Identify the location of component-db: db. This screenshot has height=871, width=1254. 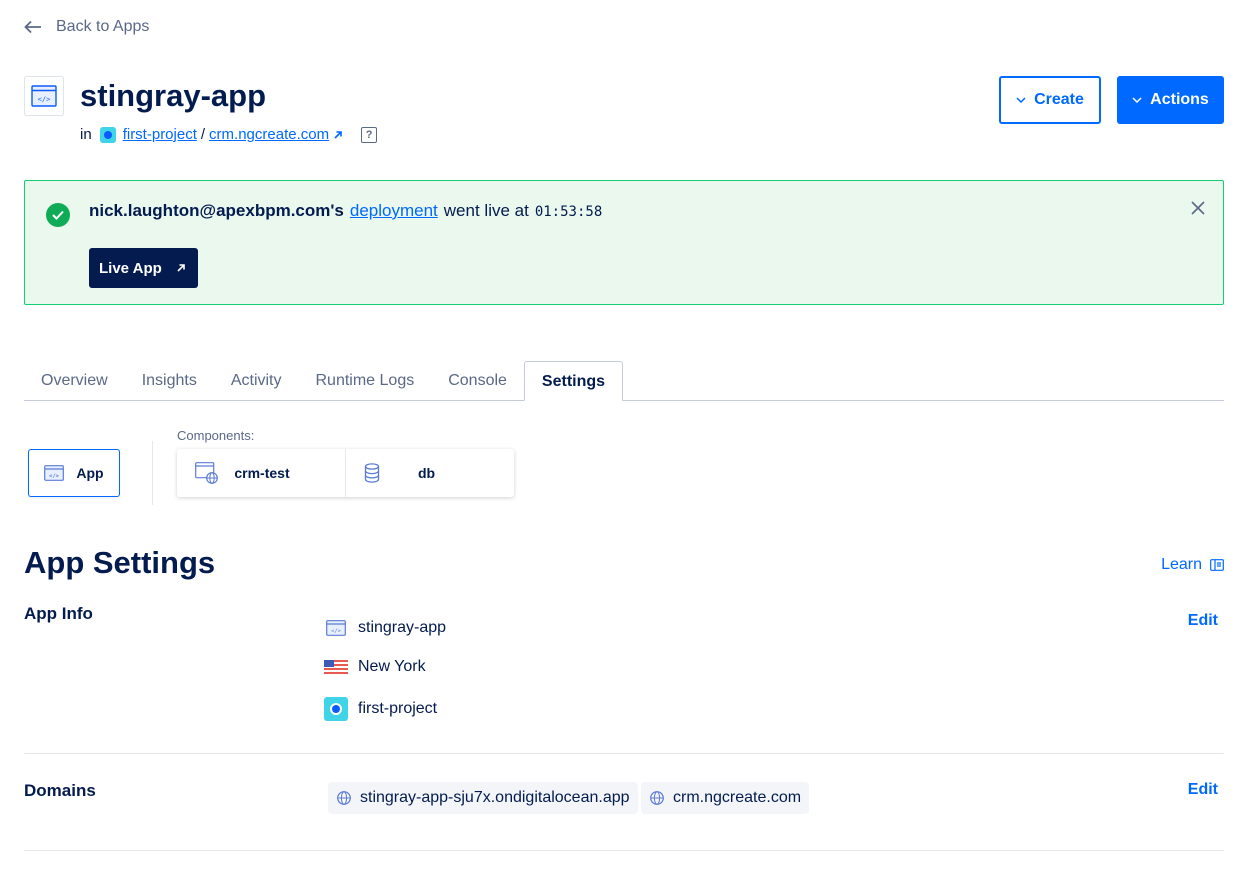
(429, 473).